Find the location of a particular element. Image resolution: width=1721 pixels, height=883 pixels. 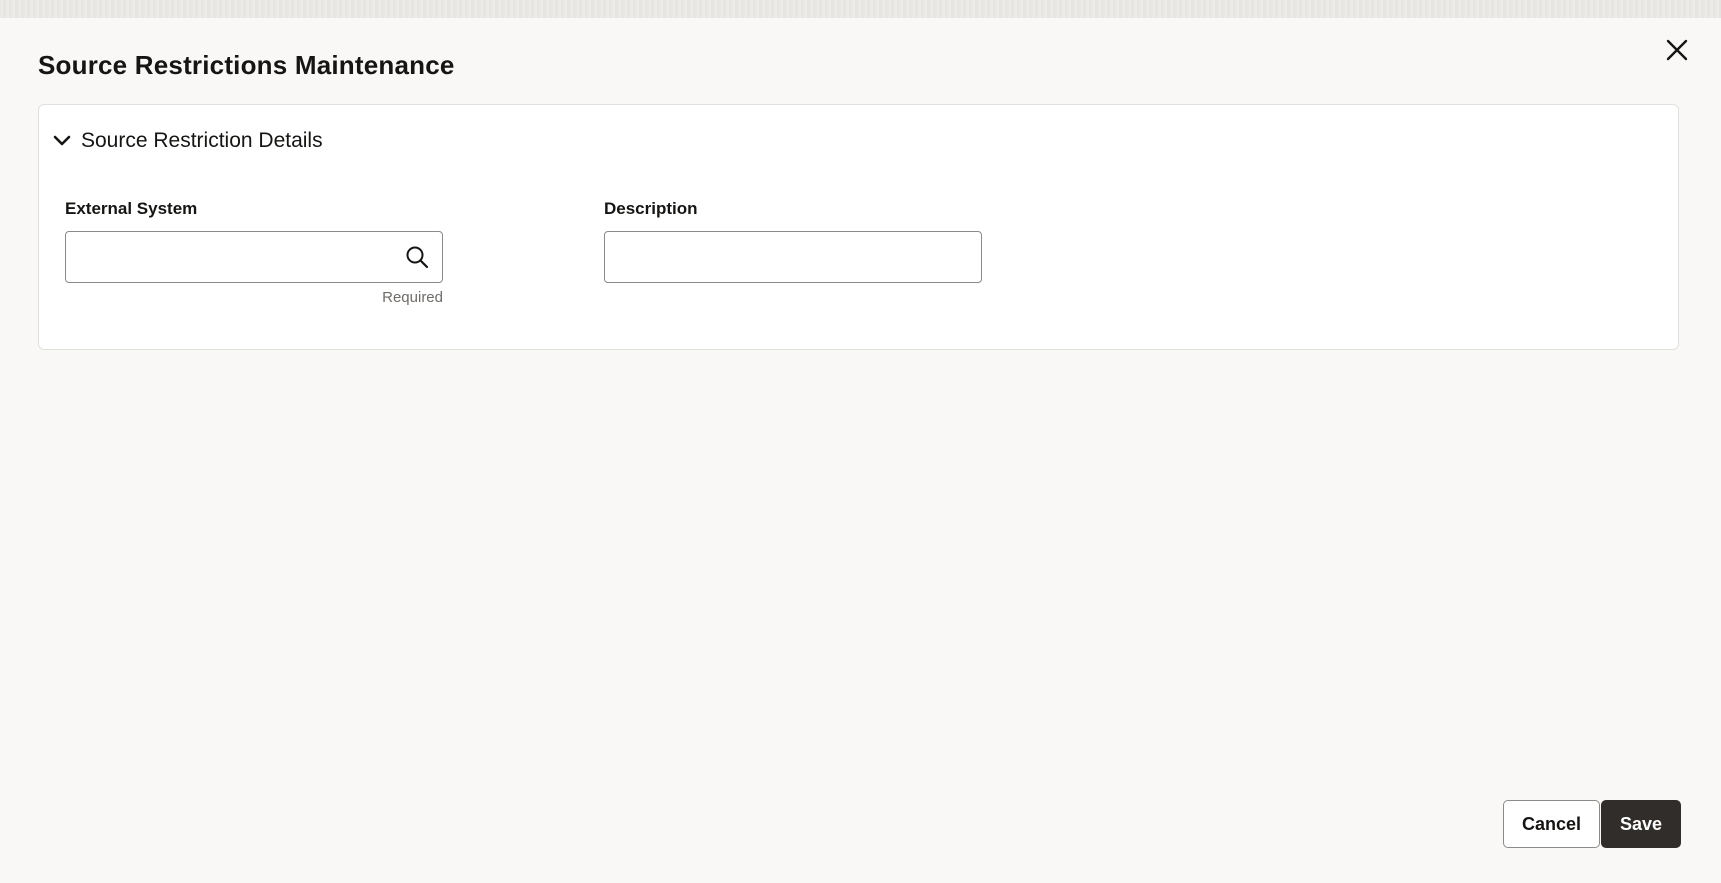

external-system-input-wrapper is located at coordinates (254, 257).